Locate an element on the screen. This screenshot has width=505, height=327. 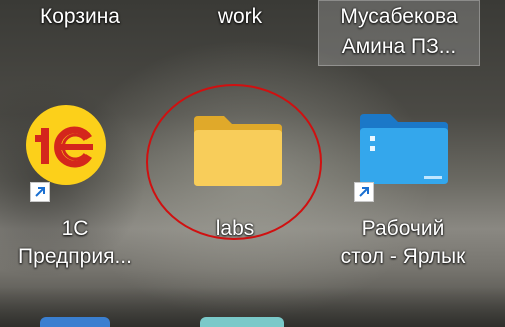
desktop-folder-icon is located at coordinates (404, 149).